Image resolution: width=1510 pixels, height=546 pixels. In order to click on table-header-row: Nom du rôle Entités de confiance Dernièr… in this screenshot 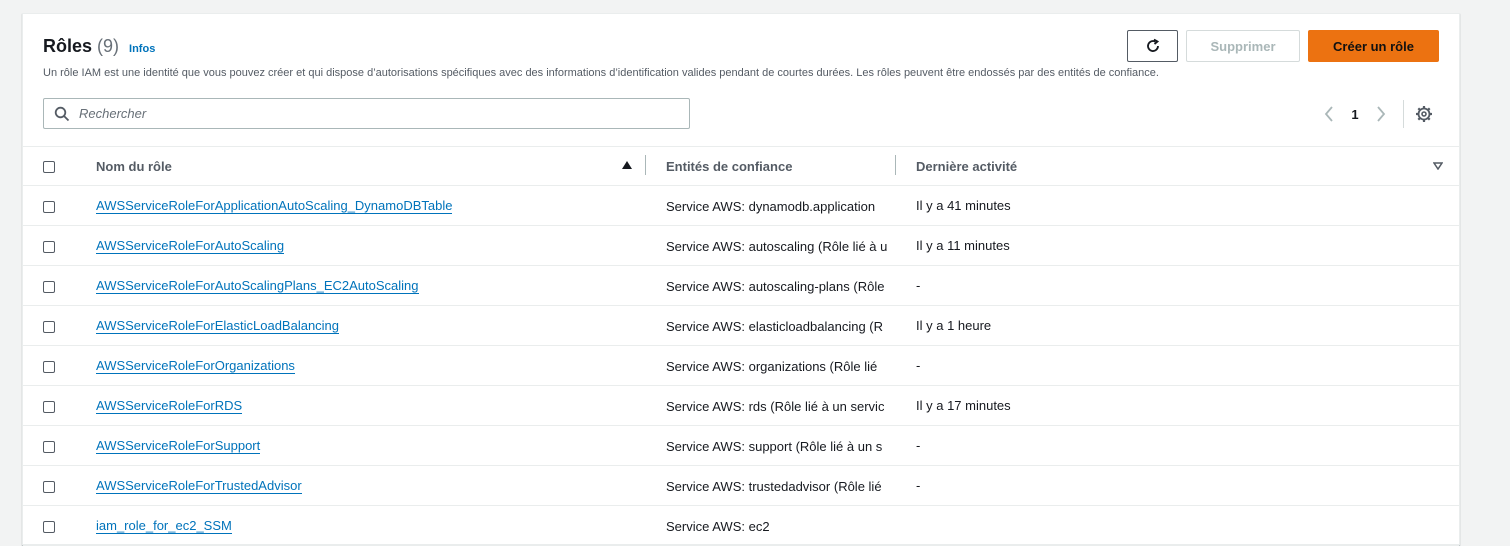, I will do `click(741, 166)`.